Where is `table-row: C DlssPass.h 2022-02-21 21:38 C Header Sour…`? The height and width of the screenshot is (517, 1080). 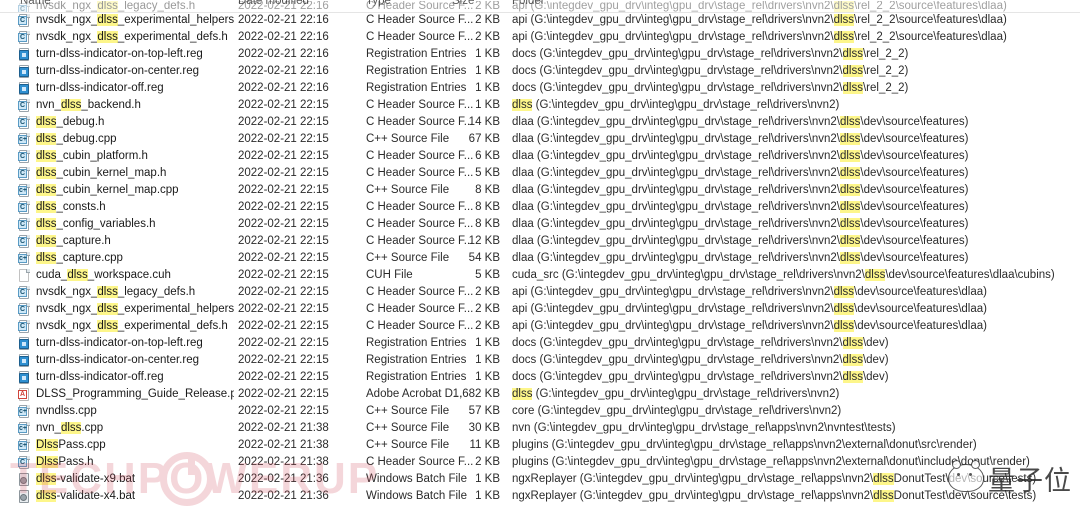 table-row: C DlssPass.h 2022-02-21 21:38 C Header Sour… is located at coordinates (540, 462).